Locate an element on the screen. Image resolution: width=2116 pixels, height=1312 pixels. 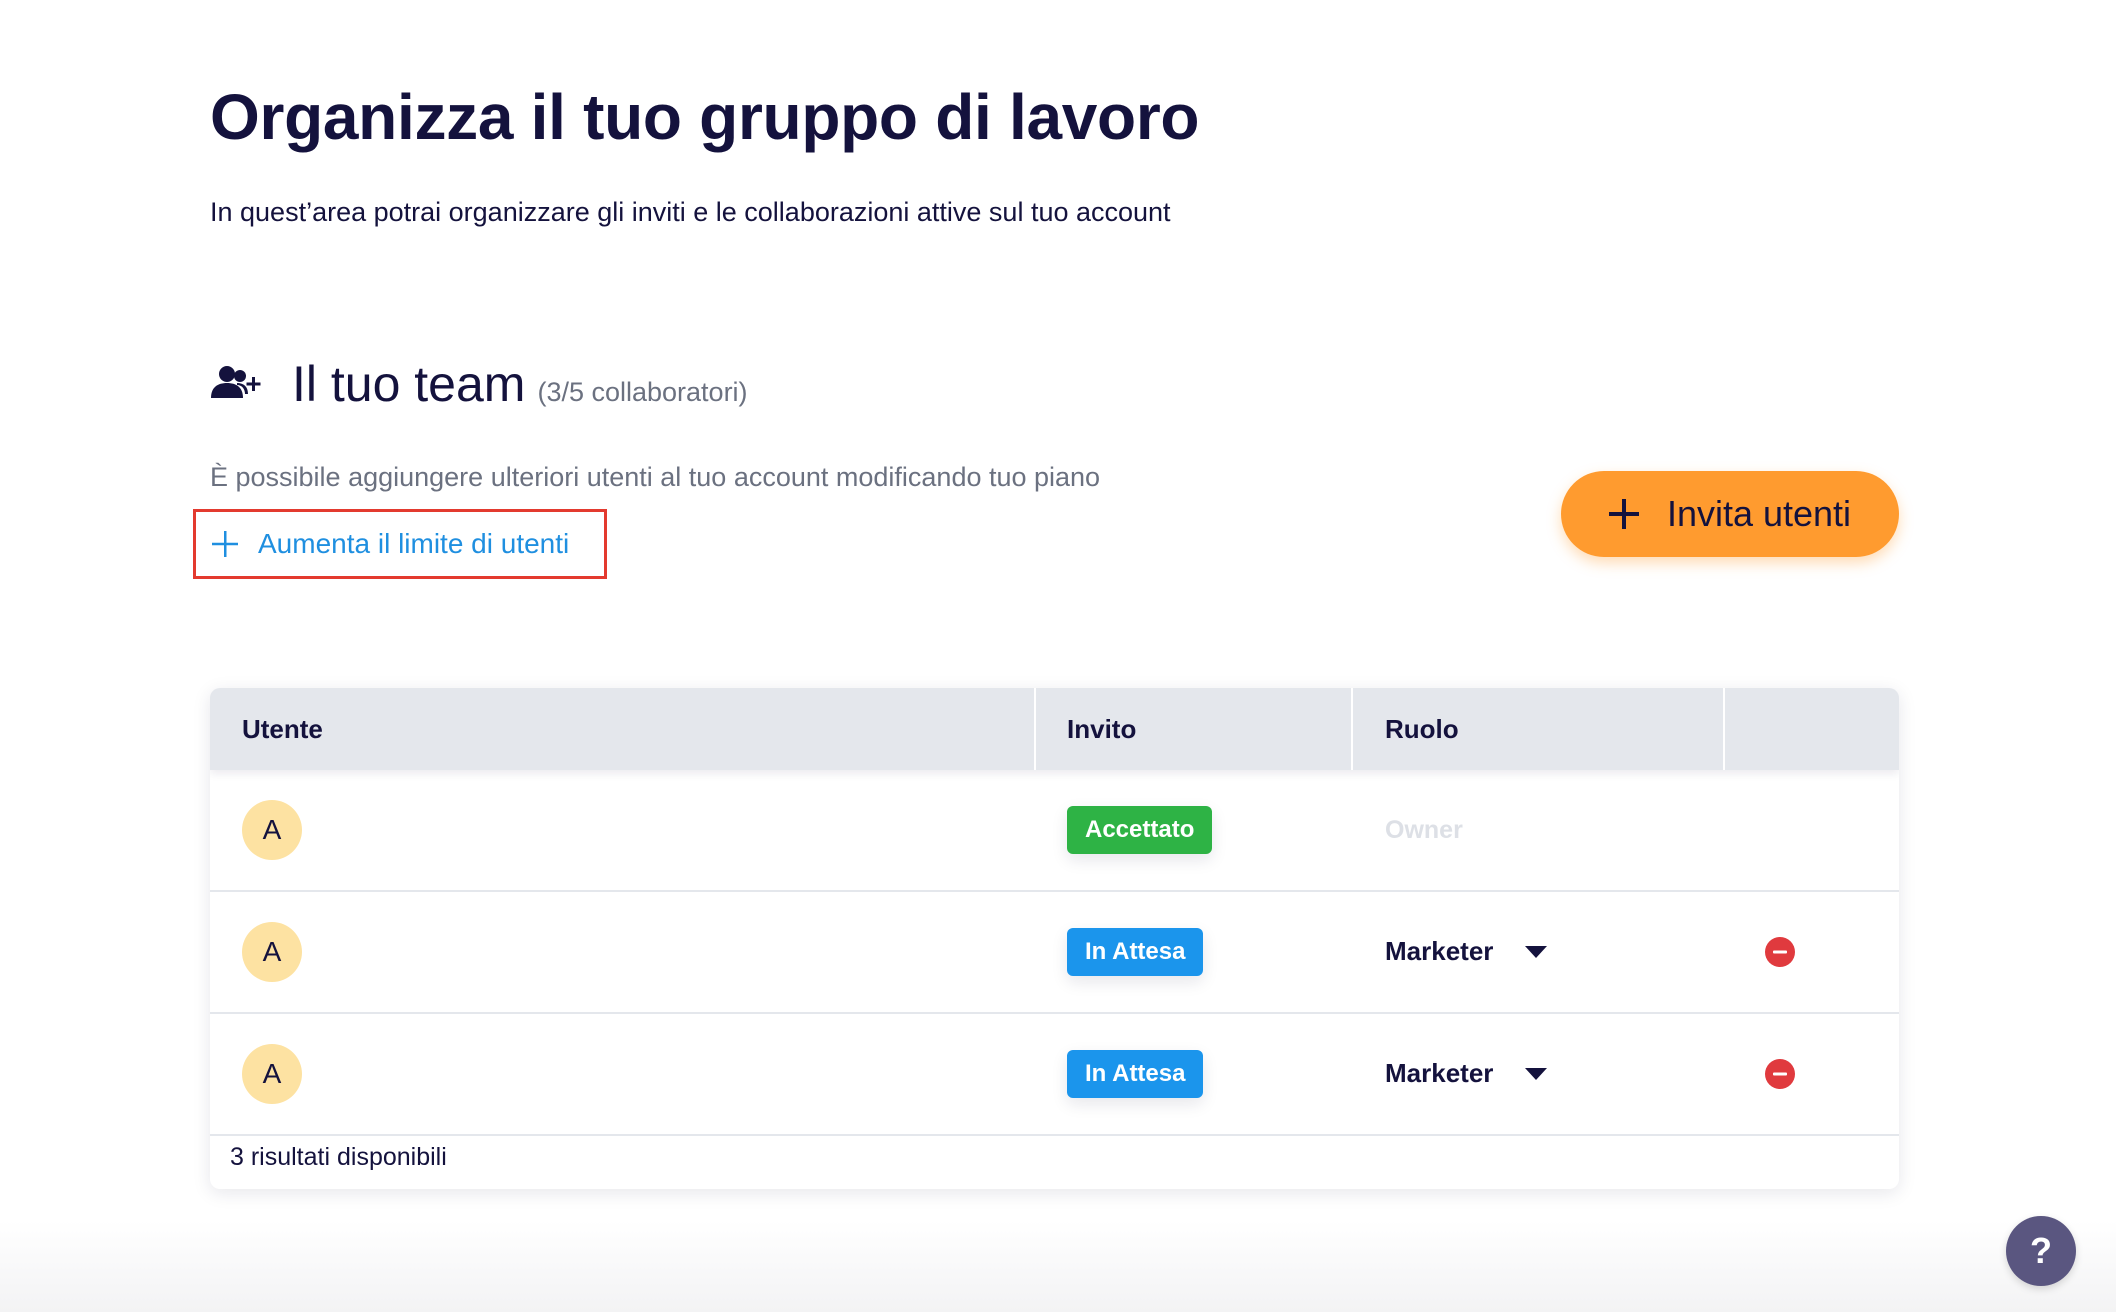
team-title: Il tuo team is located at coordinates (409, 384).